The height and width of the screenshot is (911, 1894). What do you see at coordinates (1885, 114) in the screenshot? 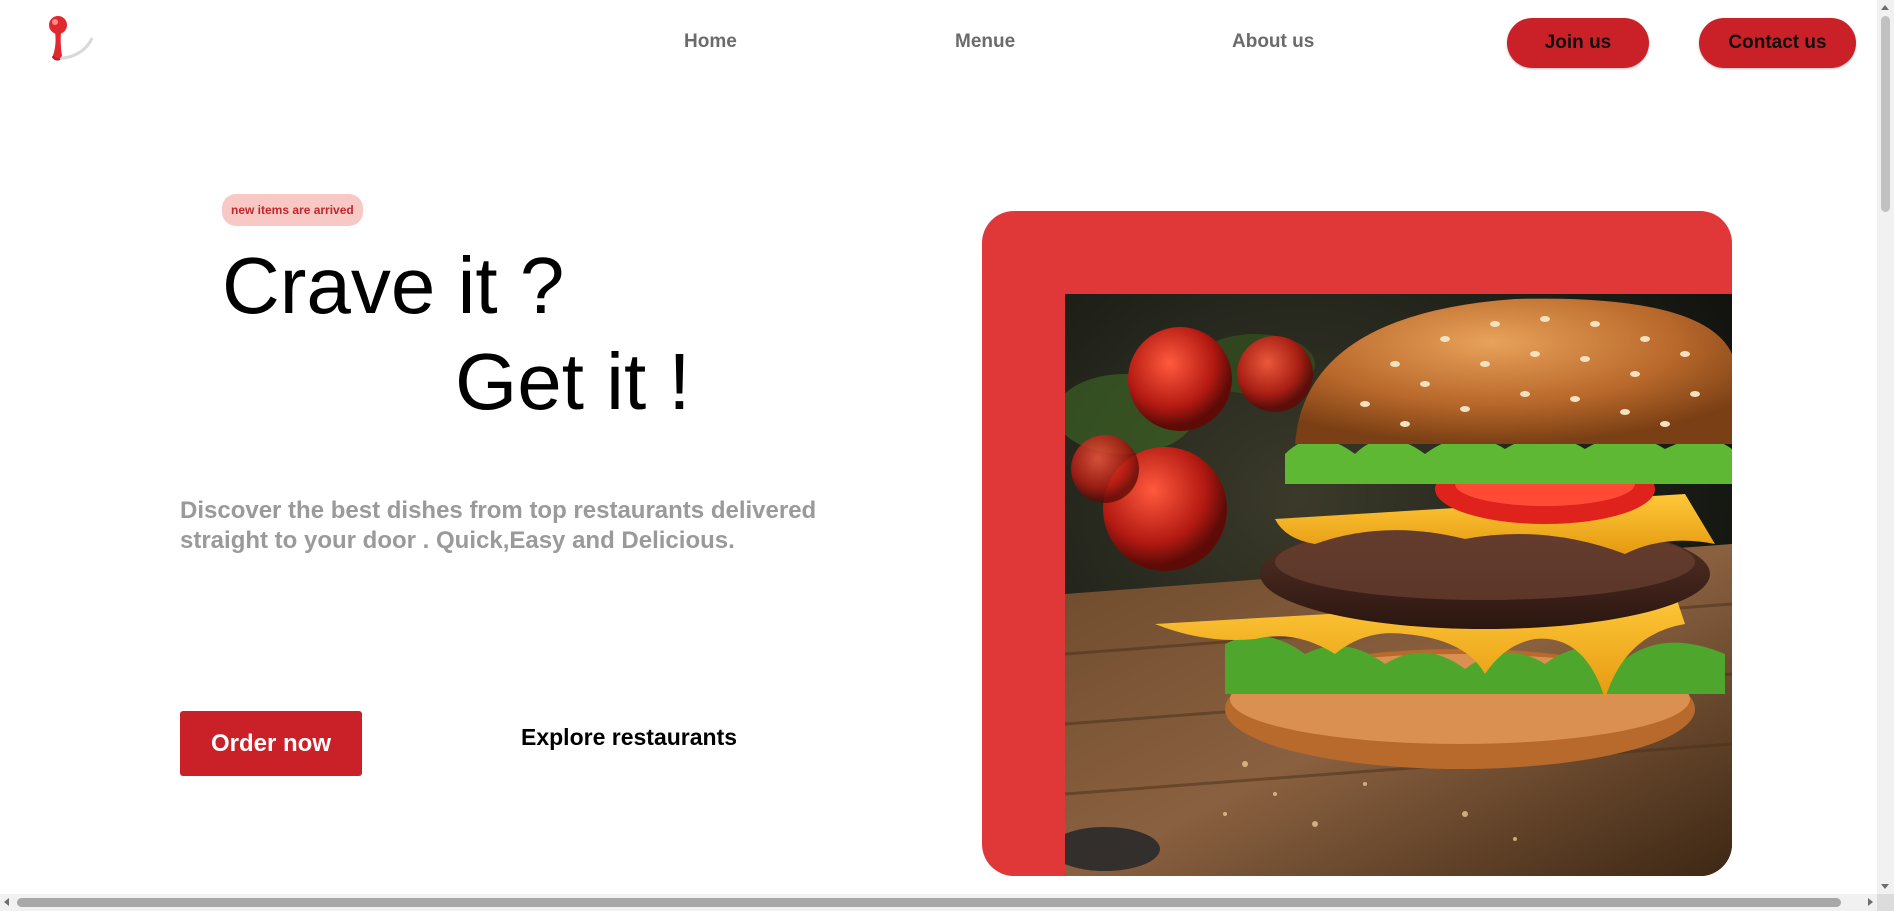
I see `vertical-scroll-thumb` at bounding box center [1885, 114].